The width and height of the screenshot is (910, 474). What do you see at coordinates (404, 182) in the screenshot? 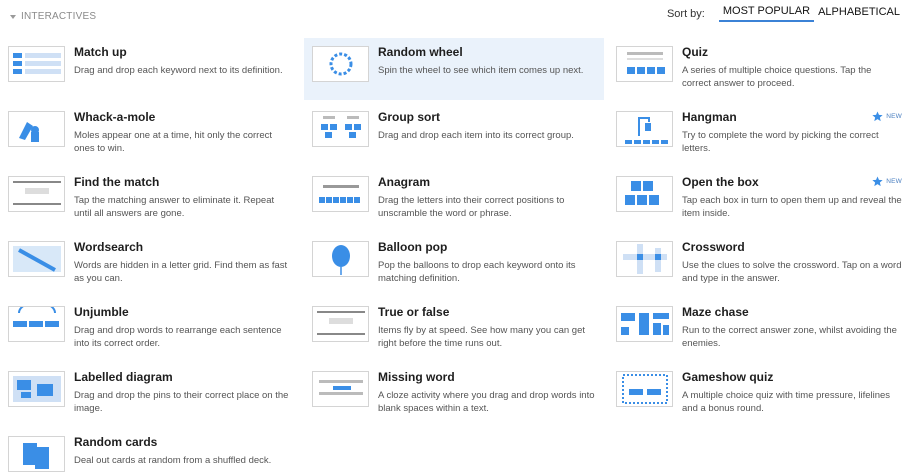
I see `template-title: Anagram` at bounding box center [404, 182].